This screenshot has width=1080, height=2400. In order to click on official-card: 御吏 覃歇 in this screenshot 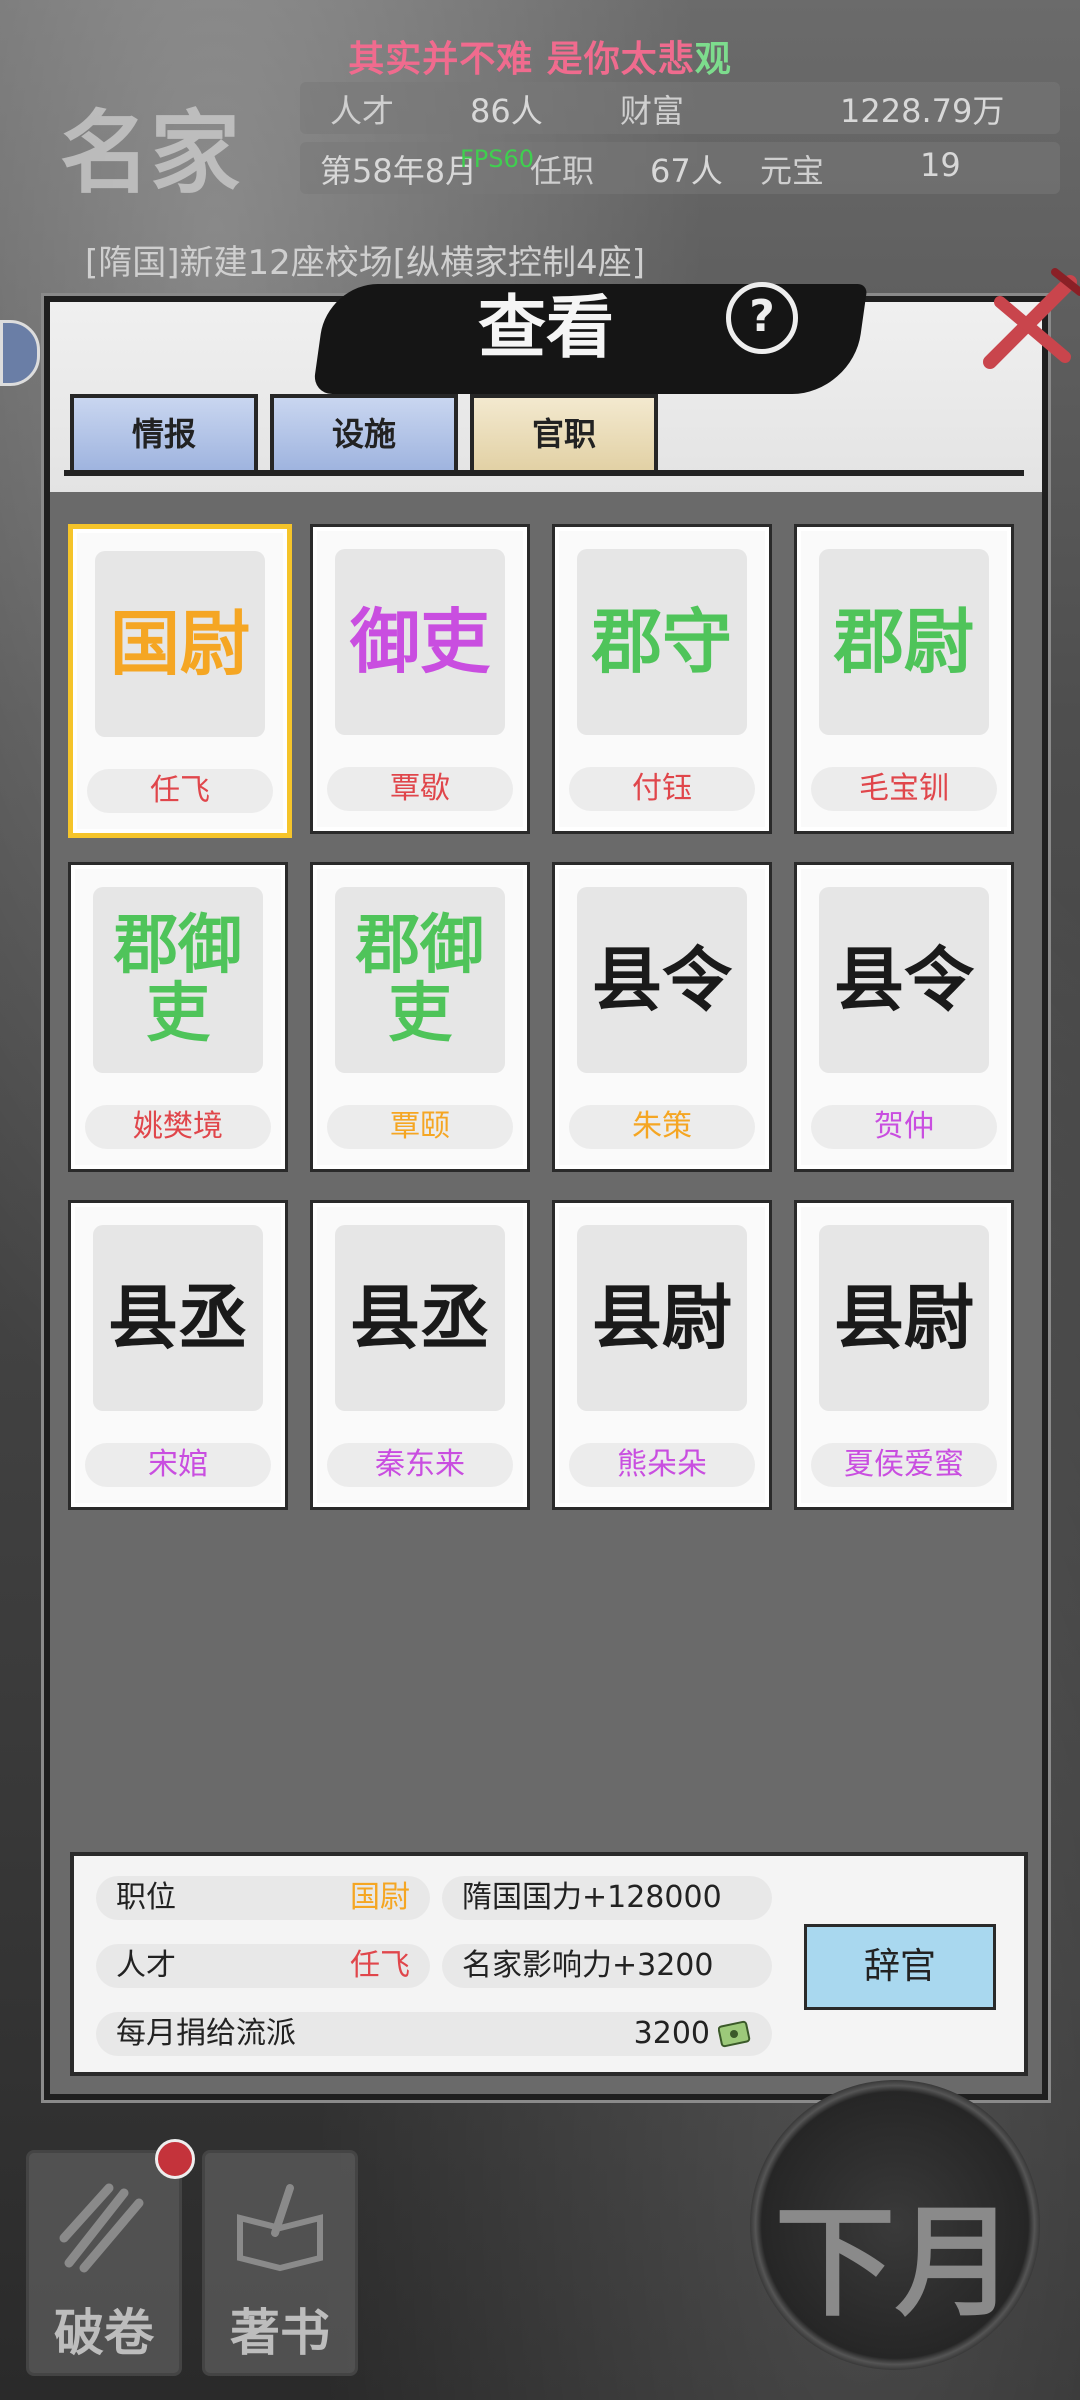, I will do `click(420, 679)`.